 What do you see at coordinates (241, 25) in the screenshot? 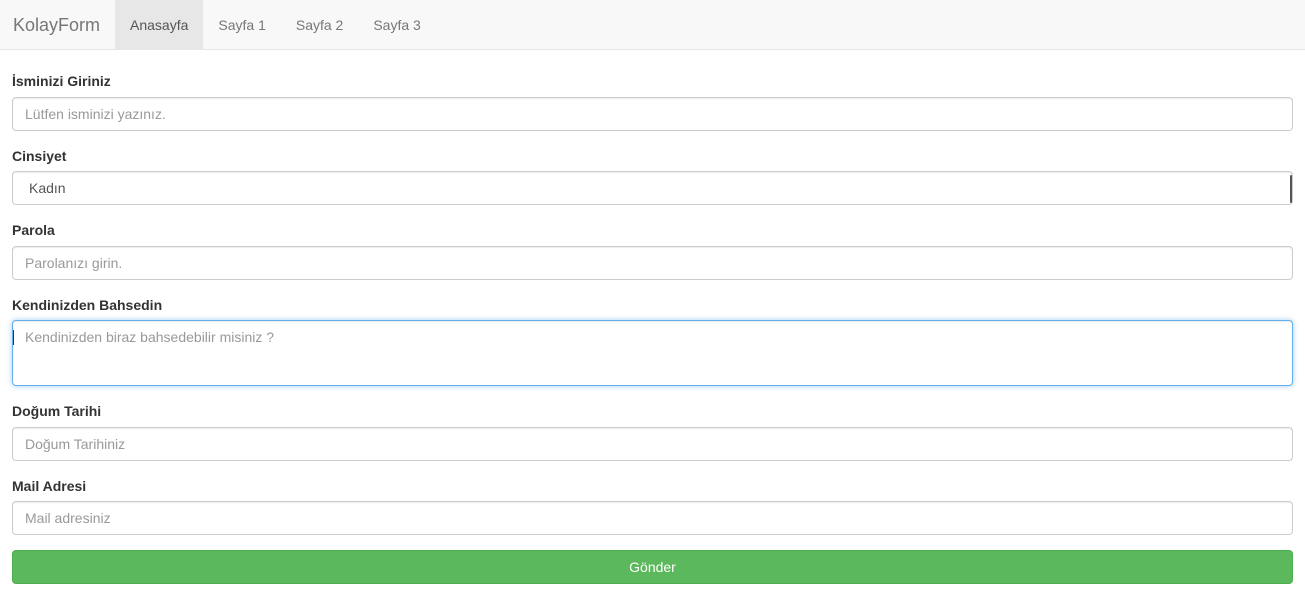
I see `tab-sayfa-1: Sayfa 1` at bounding box center [241, 25].